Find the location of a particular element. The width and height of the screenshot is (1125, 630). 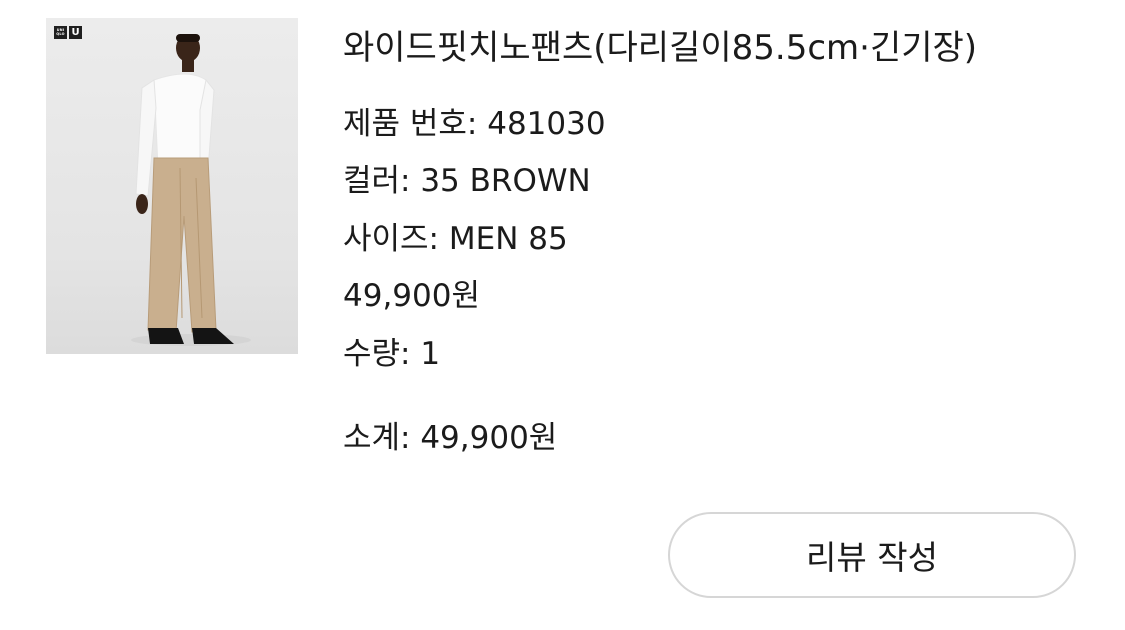

product-color: 컬러: 35 BROWN is located at coordinates (467, 181).